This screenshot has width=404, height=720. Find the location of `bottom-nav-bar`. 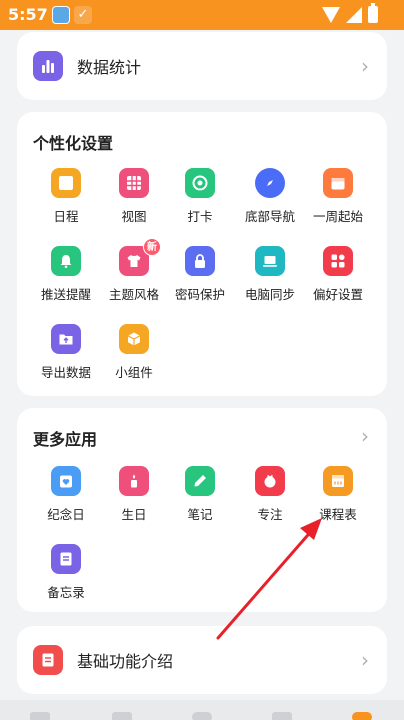

bottom-nav-bar is located at coordinates (202, 710).